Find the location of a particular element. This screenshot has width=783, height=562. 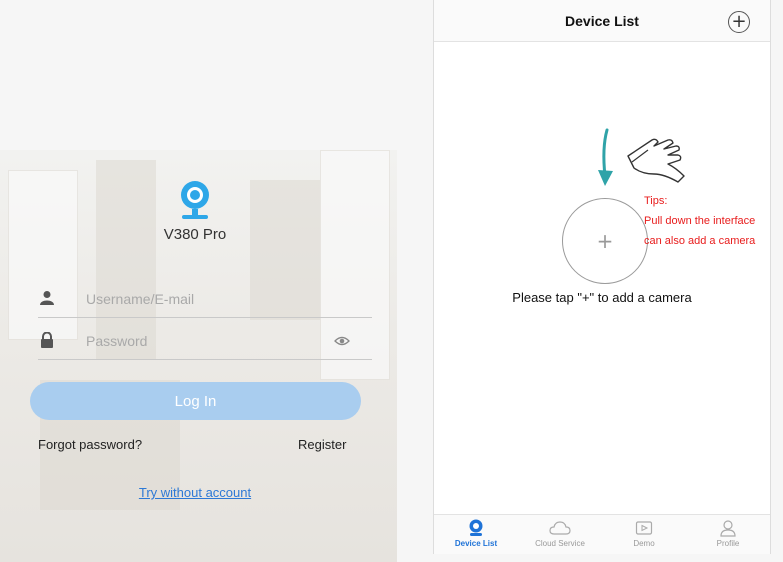

password-input is located at coordinates (206, 341).